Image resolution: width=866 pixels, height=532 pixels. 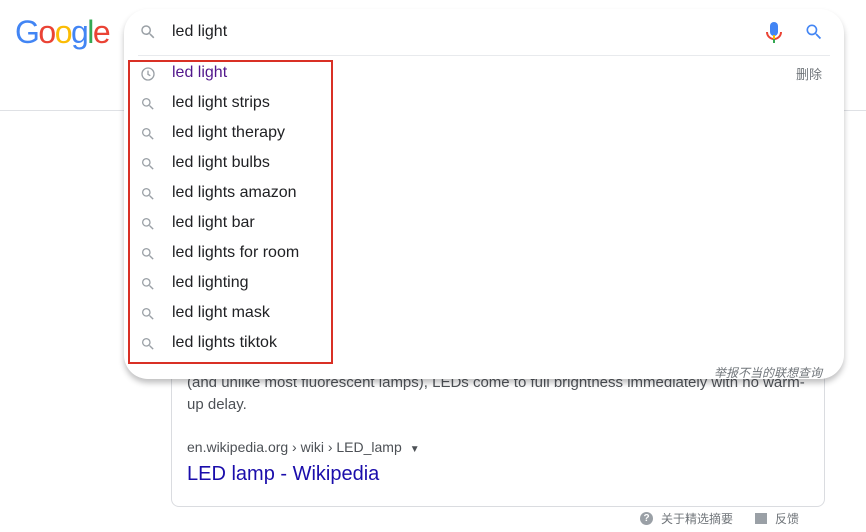 What do you see at coordinates (101, 32) in the screenshot?
I see `logo-letter: e` at bounding box center [101, 32].